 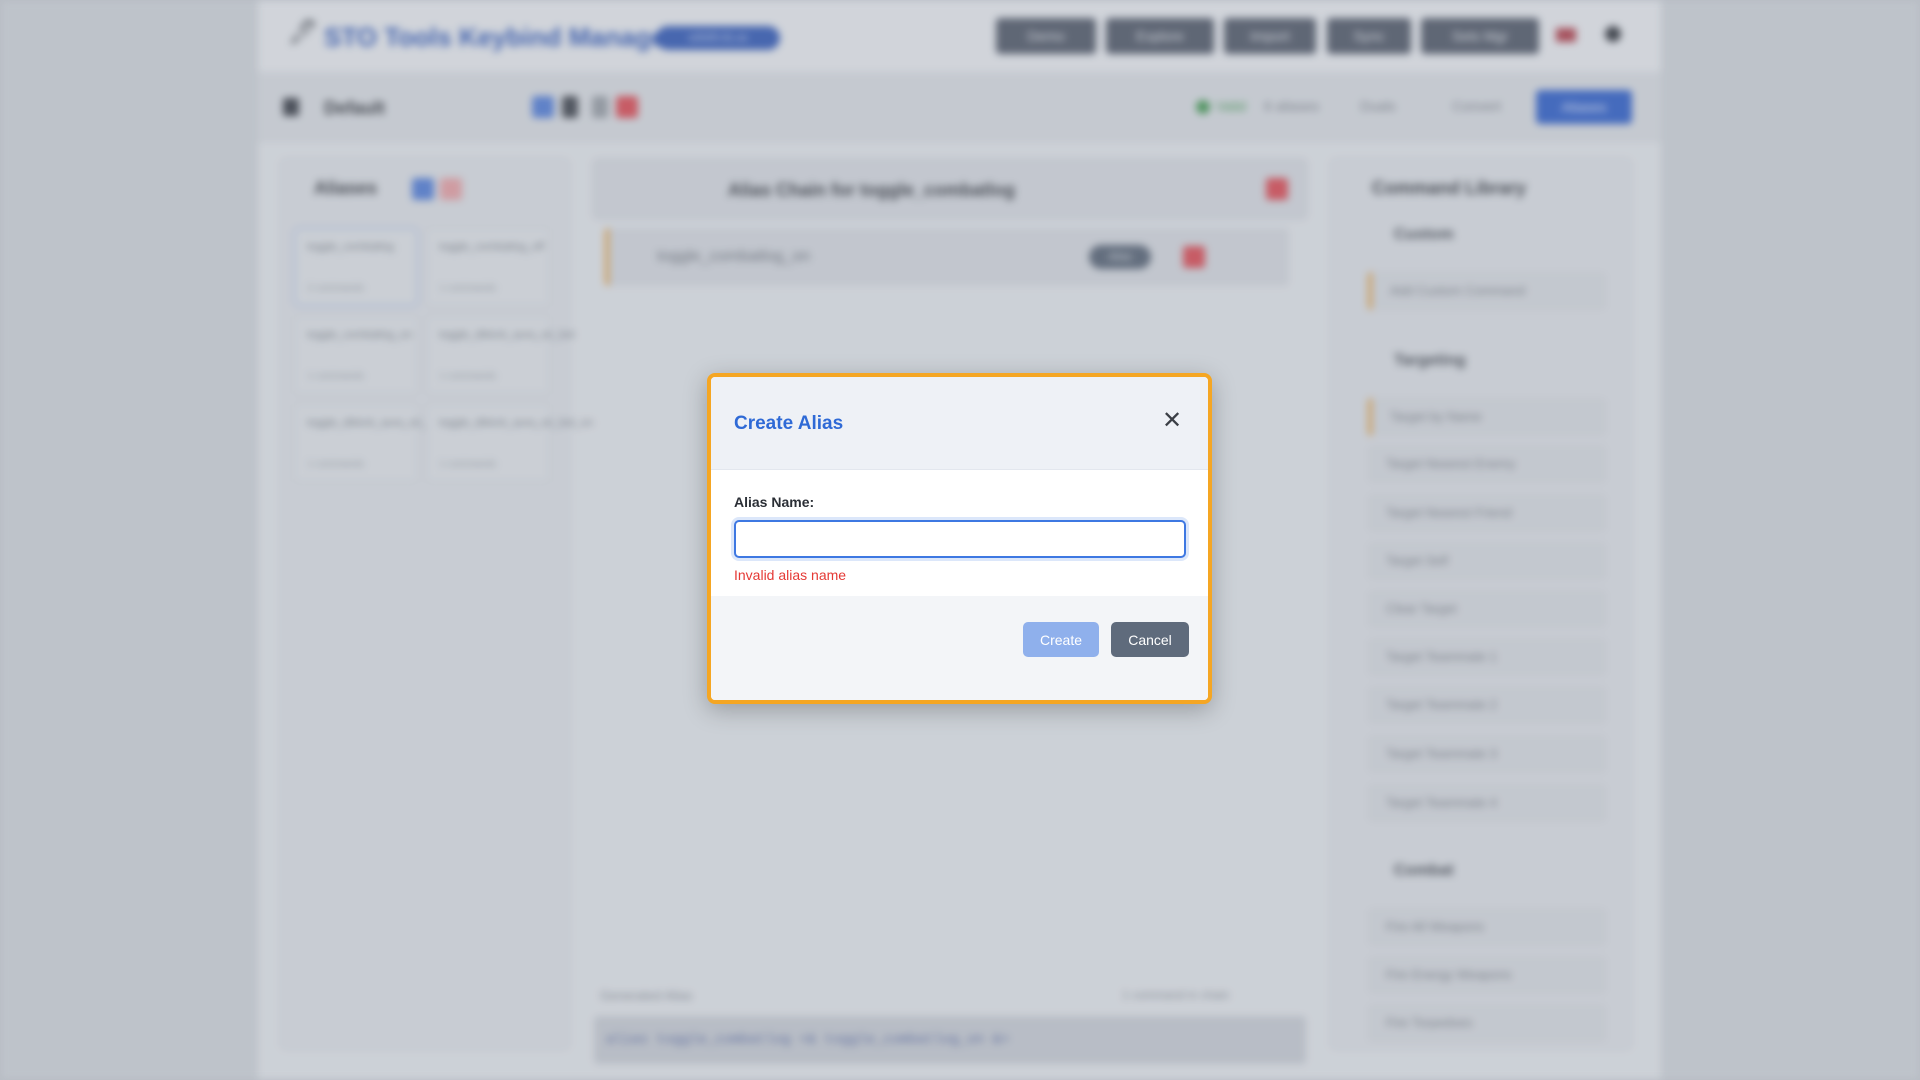 What do you see at coordinates (1061, 639) in the screenshot?
I see `create-button: Create` at bounding box center [1061, 639].